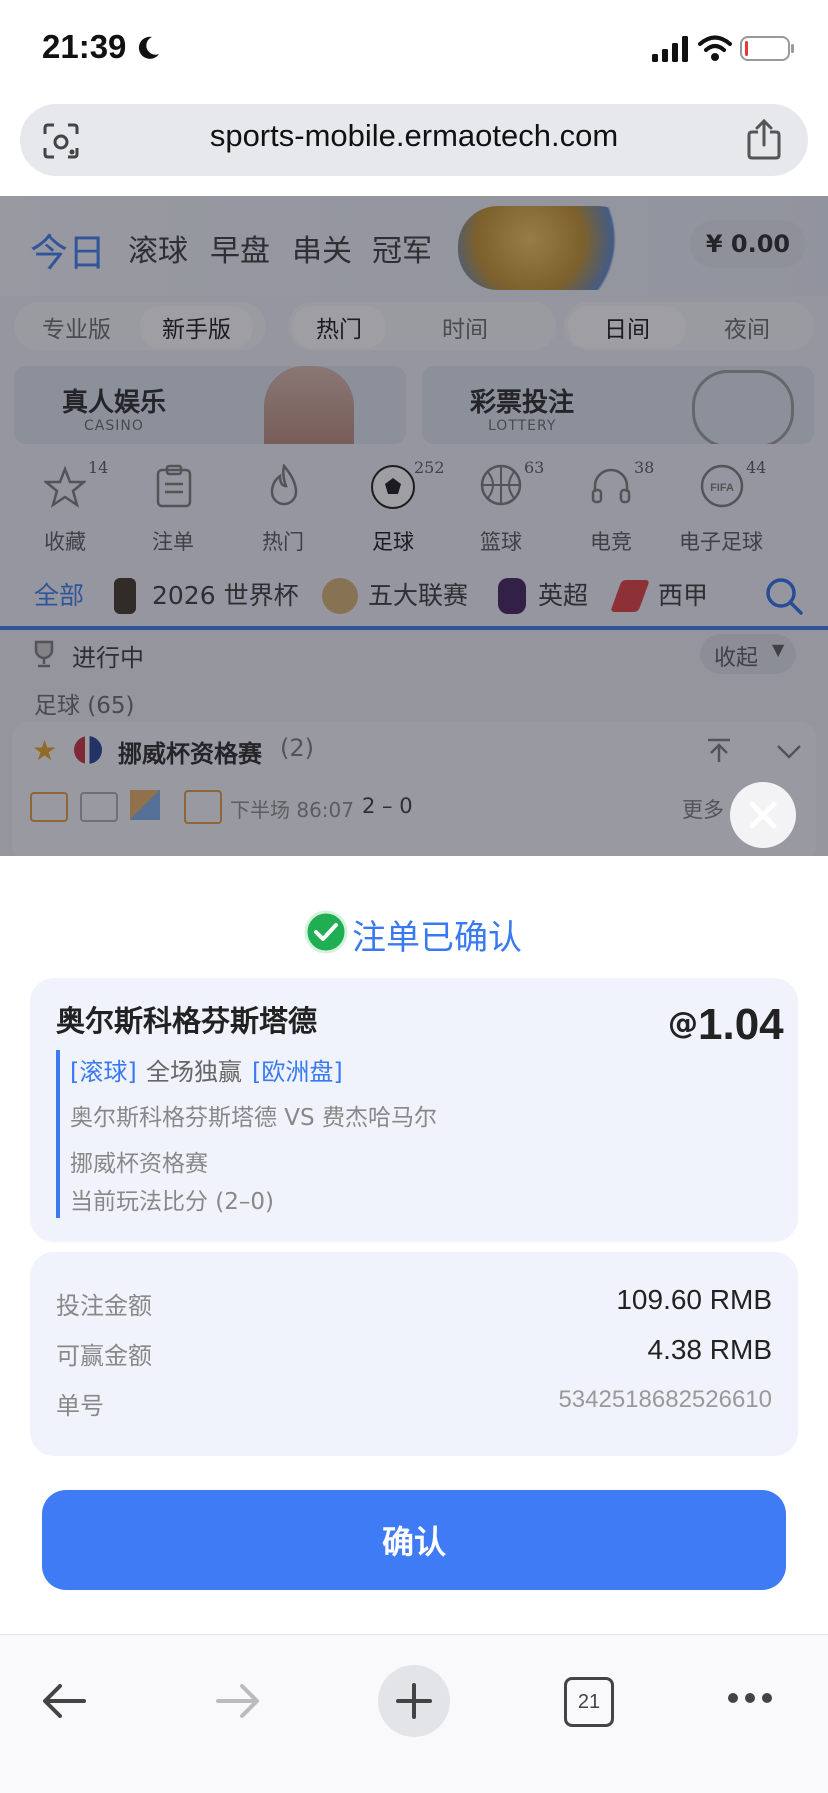 The image size is (828, 1793). I want to click on status-time: 21:39, so click(84, 46).